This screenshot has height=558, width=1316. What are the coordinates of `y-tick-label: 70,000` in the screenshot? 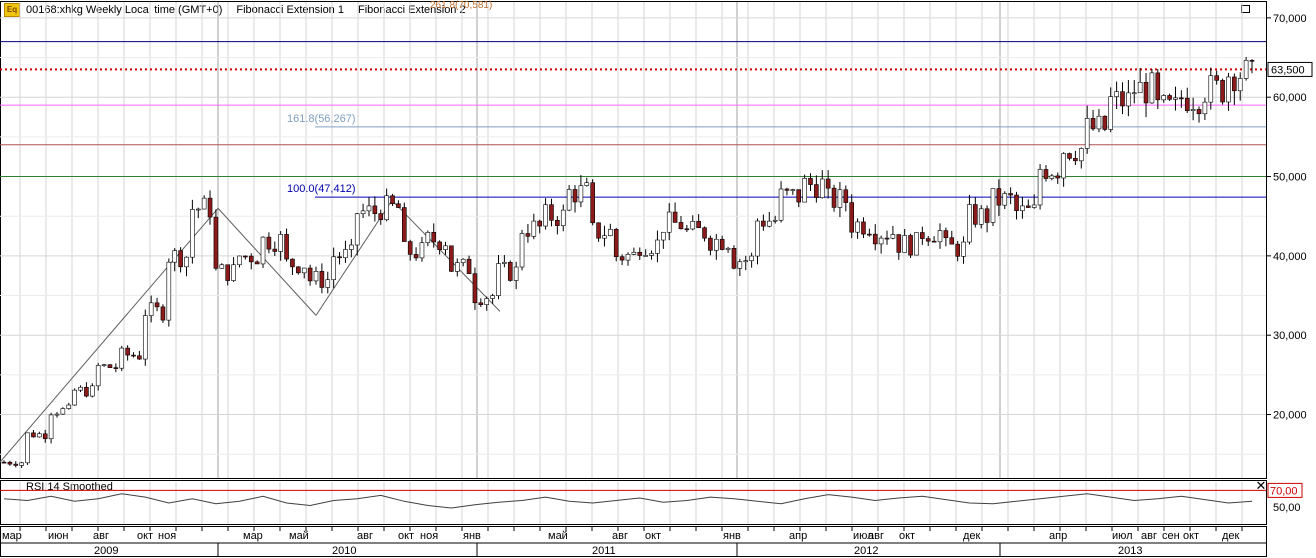 It's located at (1290, 19).